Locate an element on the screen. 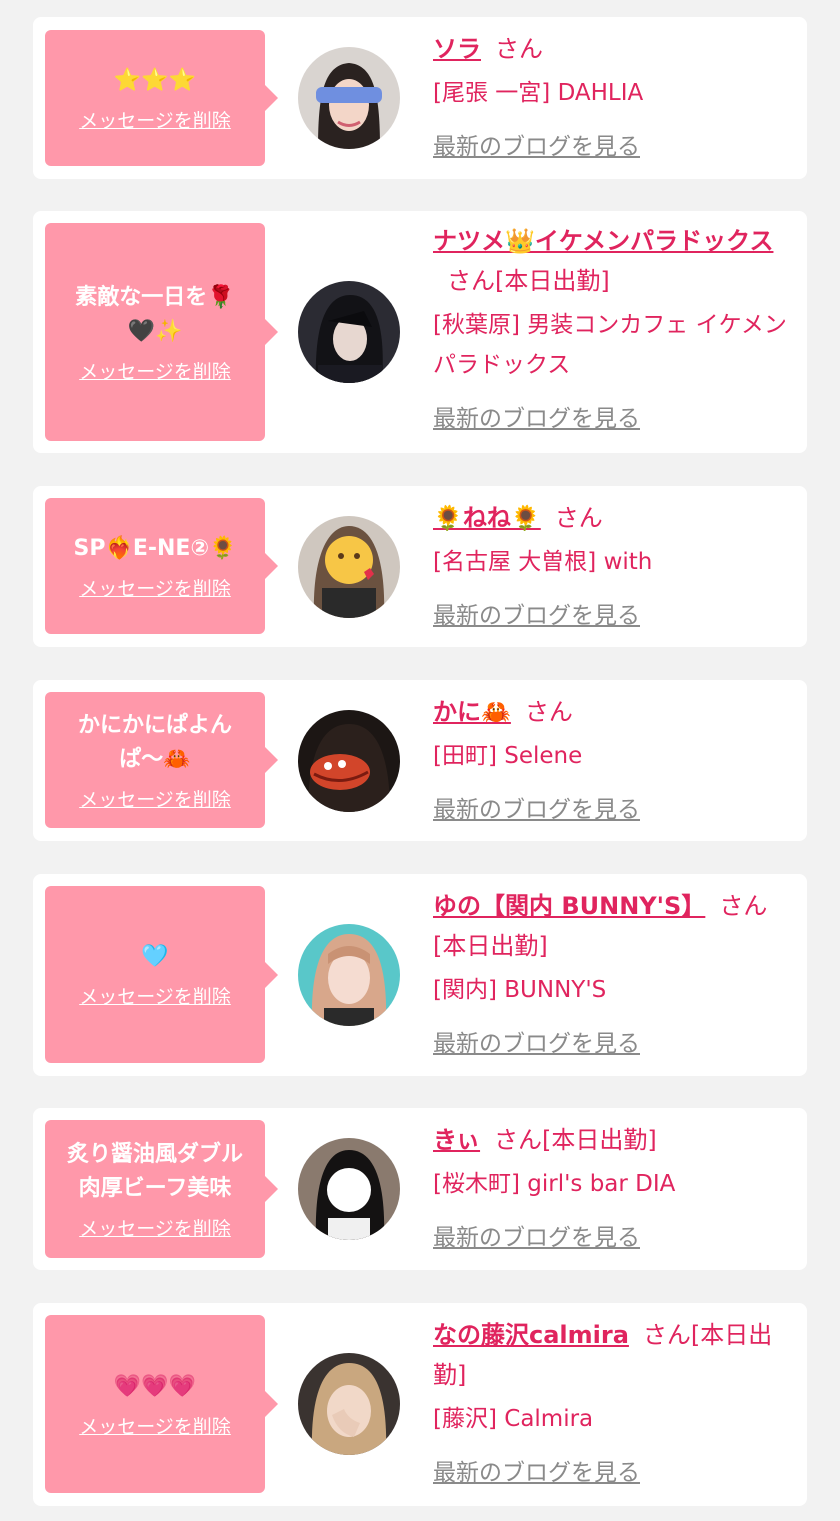 The height and width of the screenshot is (1521, 840). shop-text: [秋葉原] 男装コンカフェ イケメンパラドックス is located at coordinates (610, 345).